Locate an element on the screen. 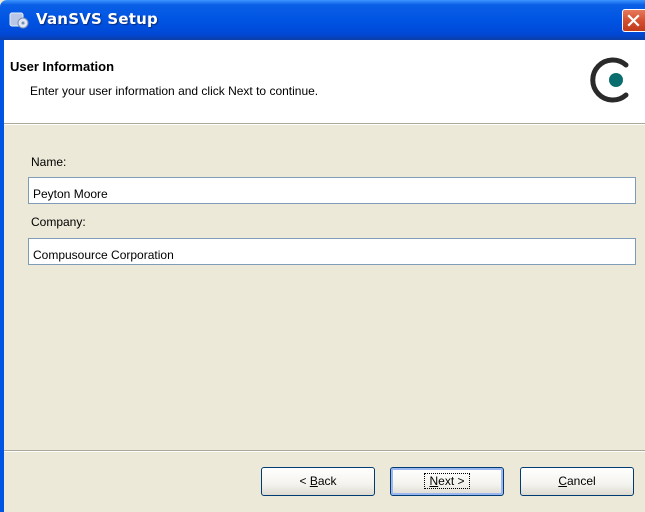 The image size is (645, 512). close-button is located at coordinates (633, 20).